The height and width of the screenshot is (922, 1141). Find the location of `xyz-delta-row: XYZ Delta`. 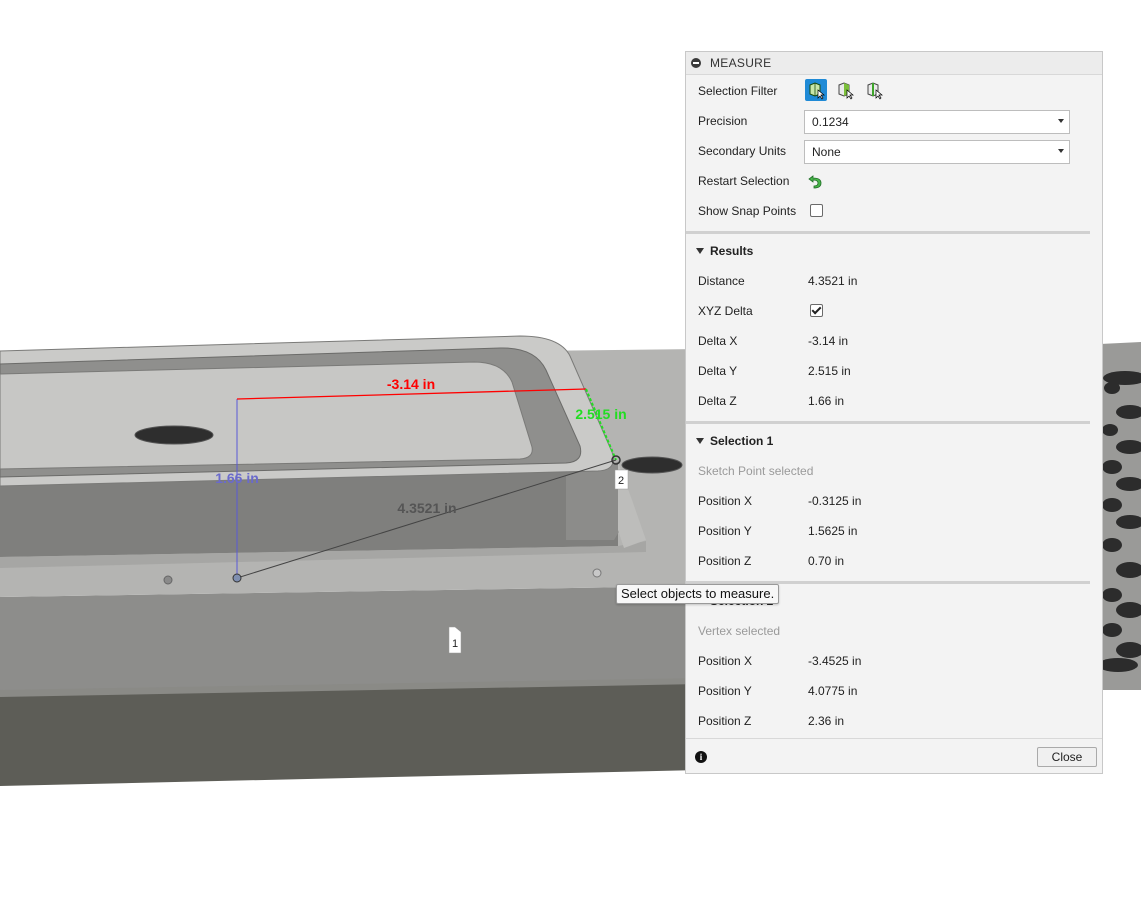

xyz-delta-row: XYZ Delta is located at coordinates (894, 311).